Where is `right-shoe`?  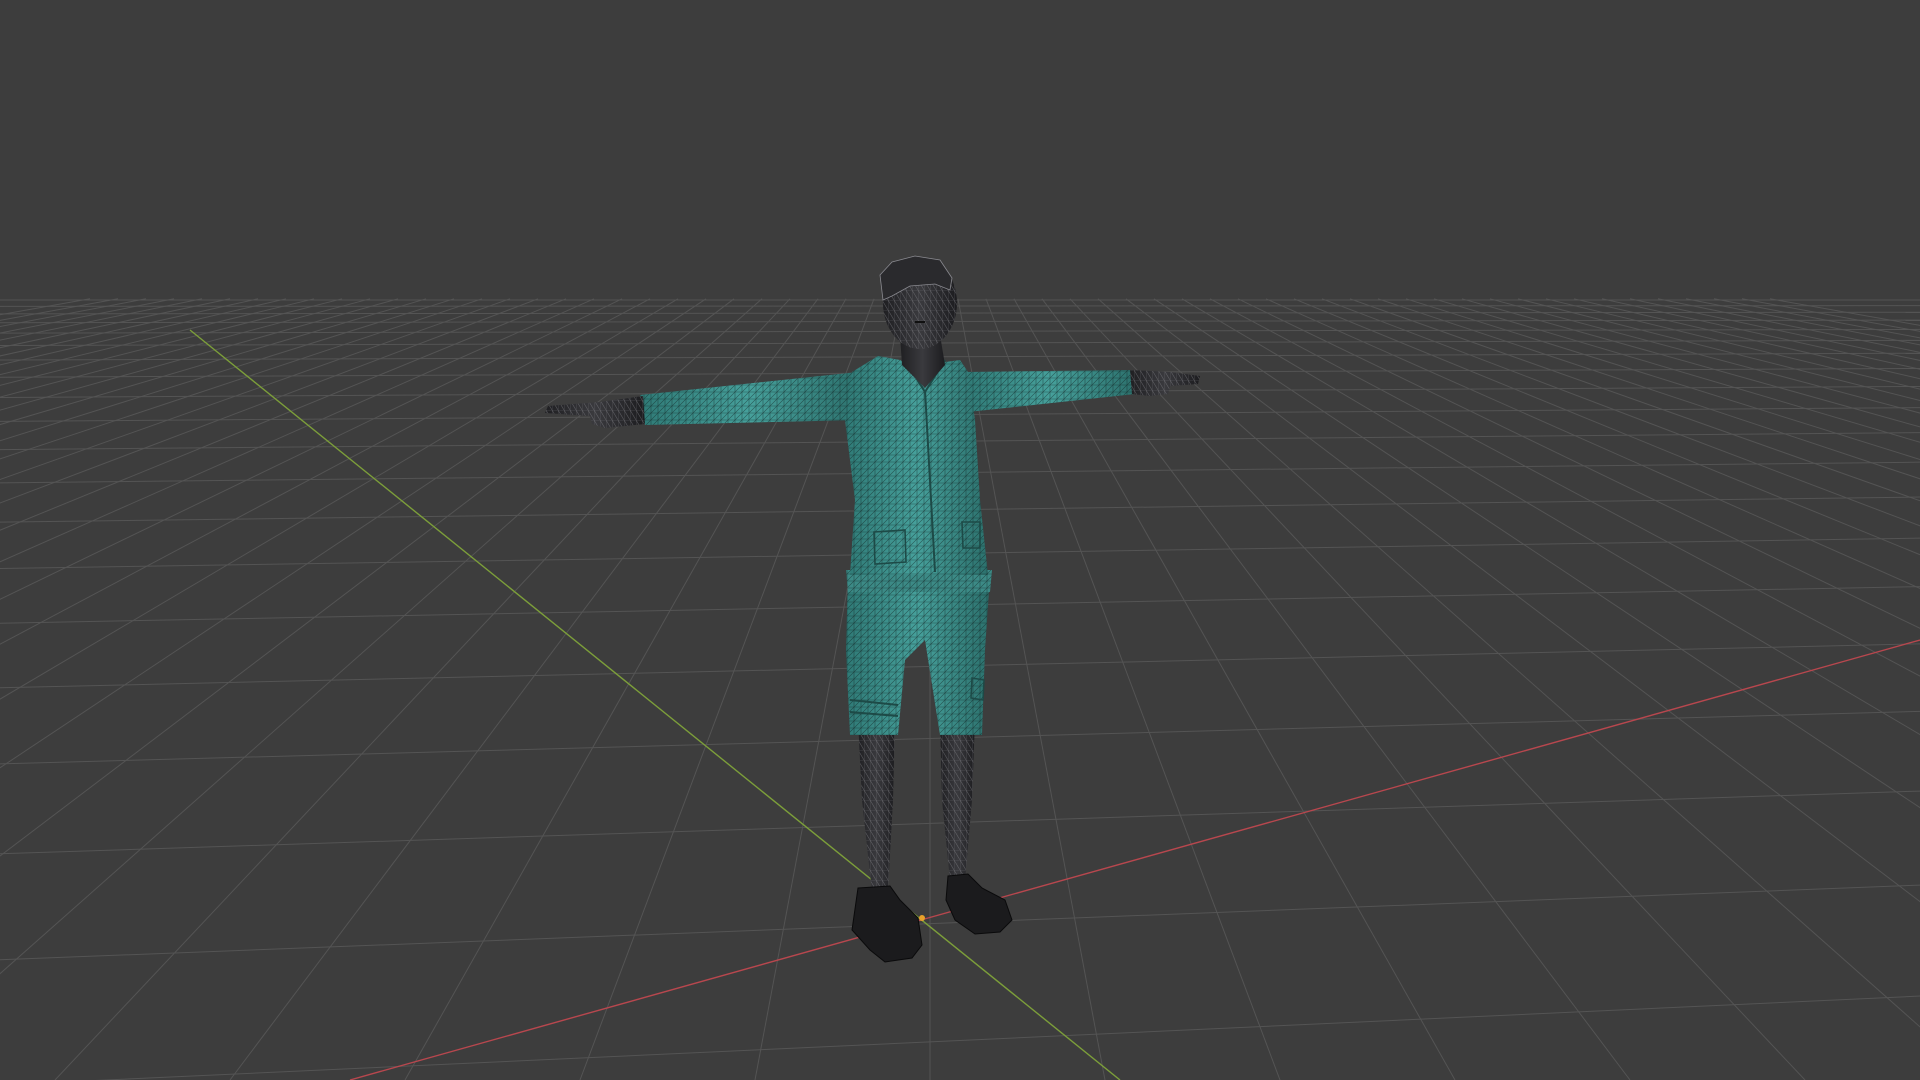
right-shoe is located at coordinates (979, 904).